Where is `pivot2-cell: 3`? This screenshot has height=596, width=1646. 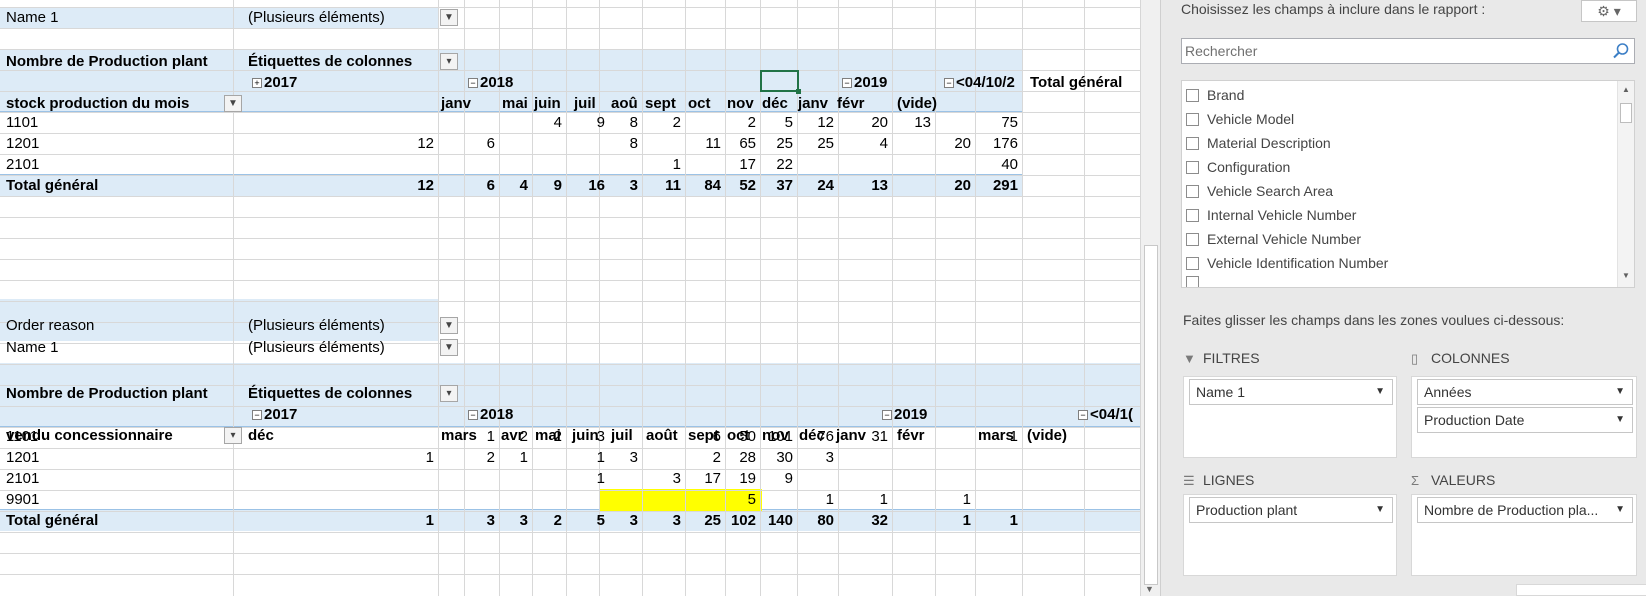 pivot2-cell: 3 is located at coordinates (633, 457).